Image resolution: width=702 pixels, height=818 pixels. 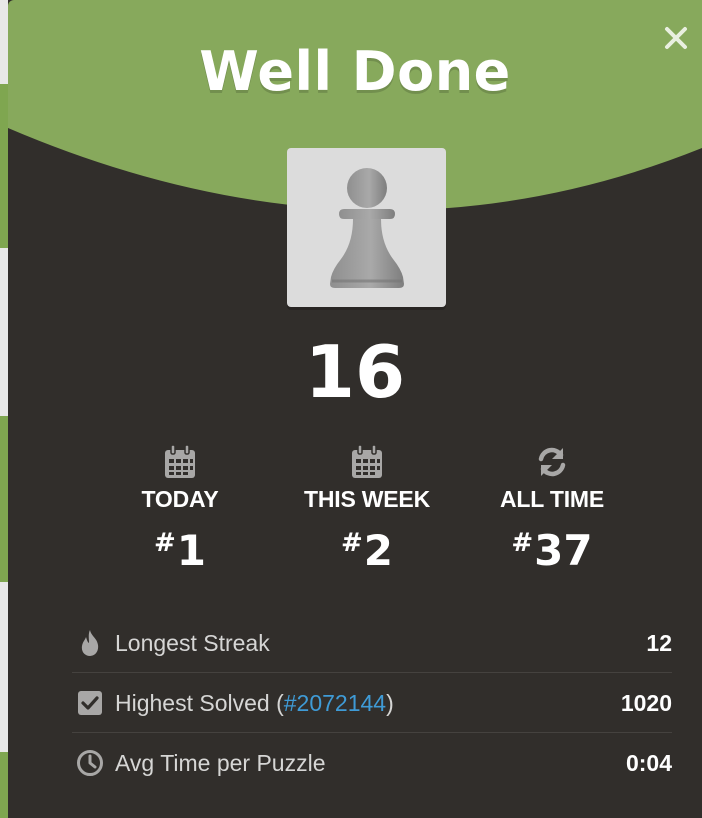 I want to click on rank-today-label: TODAY, so click(x=180, y=499).